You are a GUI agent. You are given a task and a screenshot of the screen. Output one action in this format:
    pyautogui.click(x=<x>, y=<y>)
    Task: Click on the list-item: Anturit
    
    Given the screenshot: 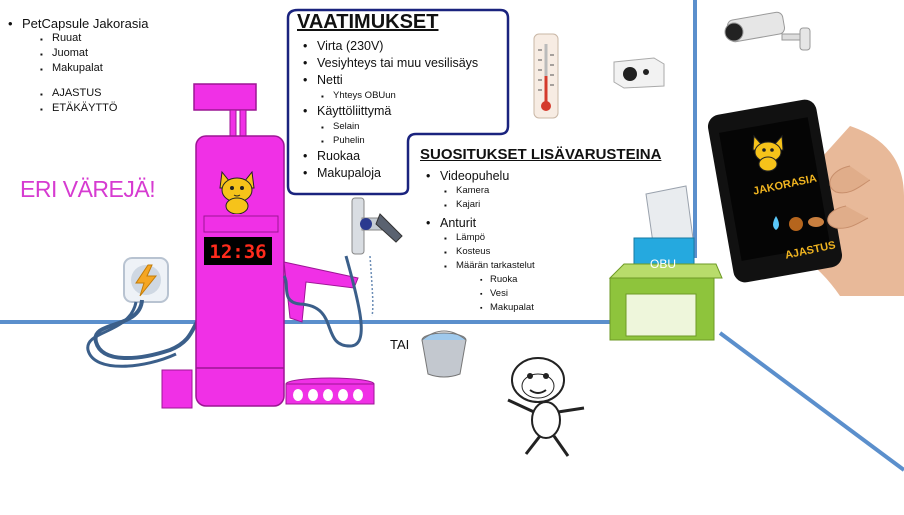 What is the action you would take?
    pyautogui.click(x=480, y=223)
    